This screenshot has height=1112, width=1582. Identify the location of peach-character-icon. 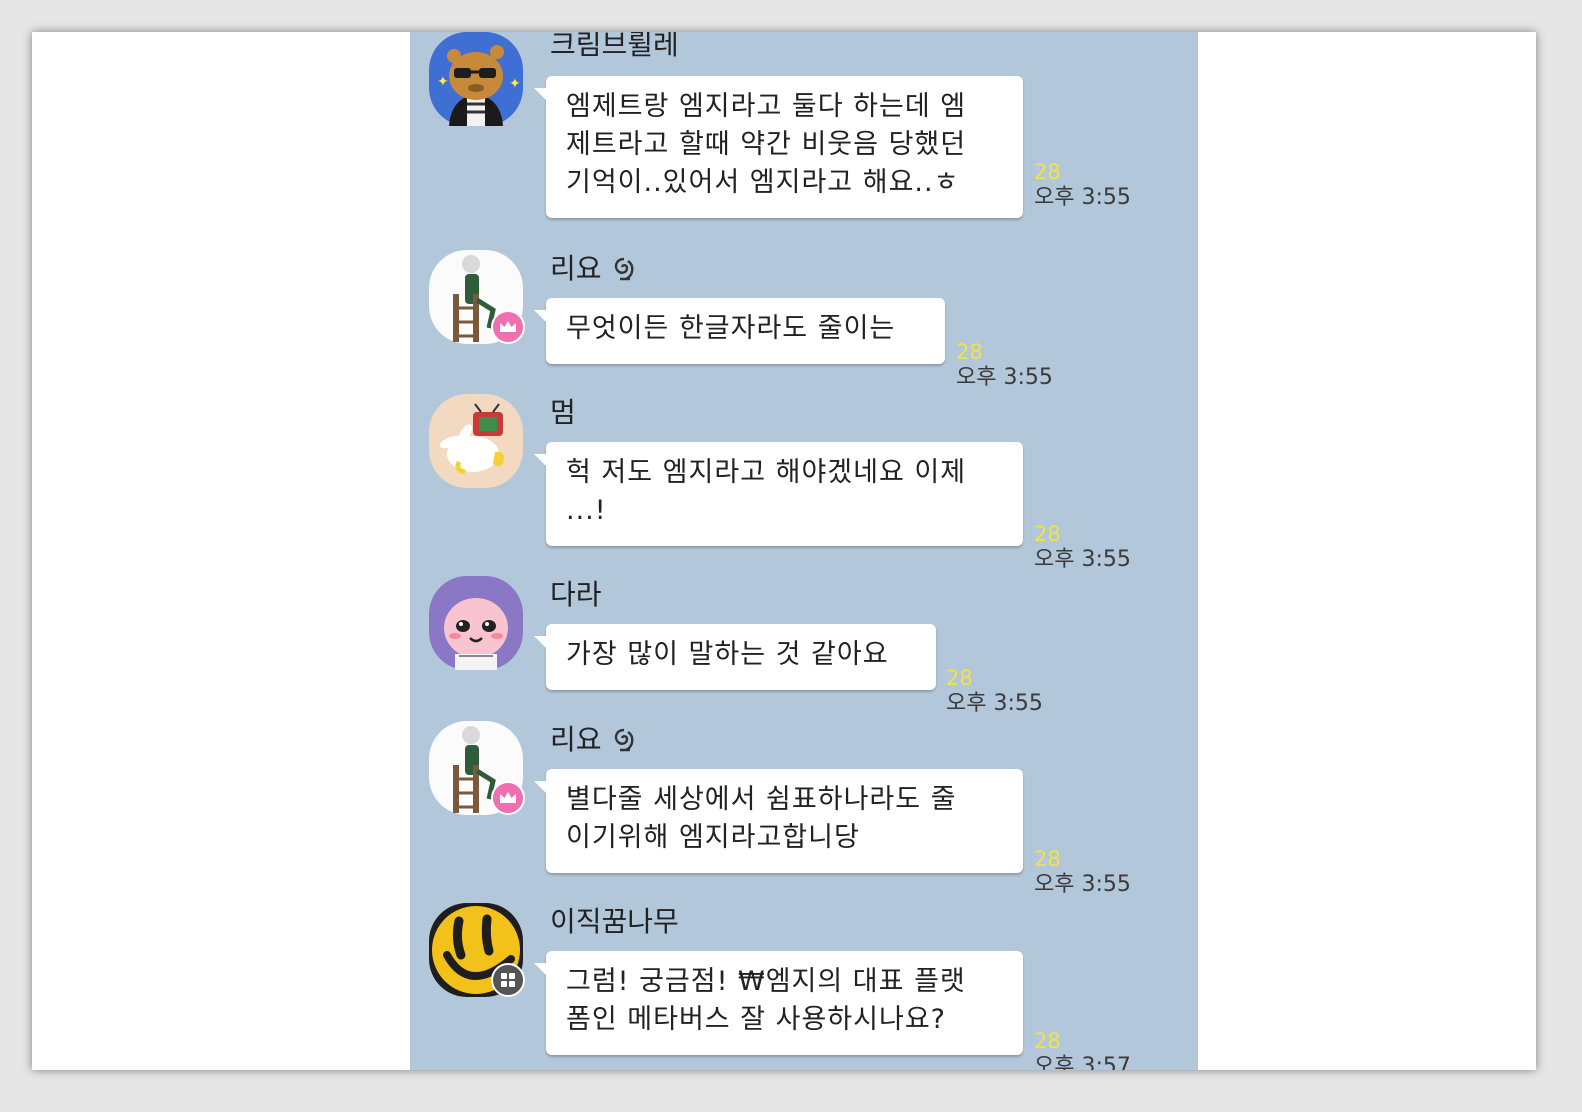
(476, 623).